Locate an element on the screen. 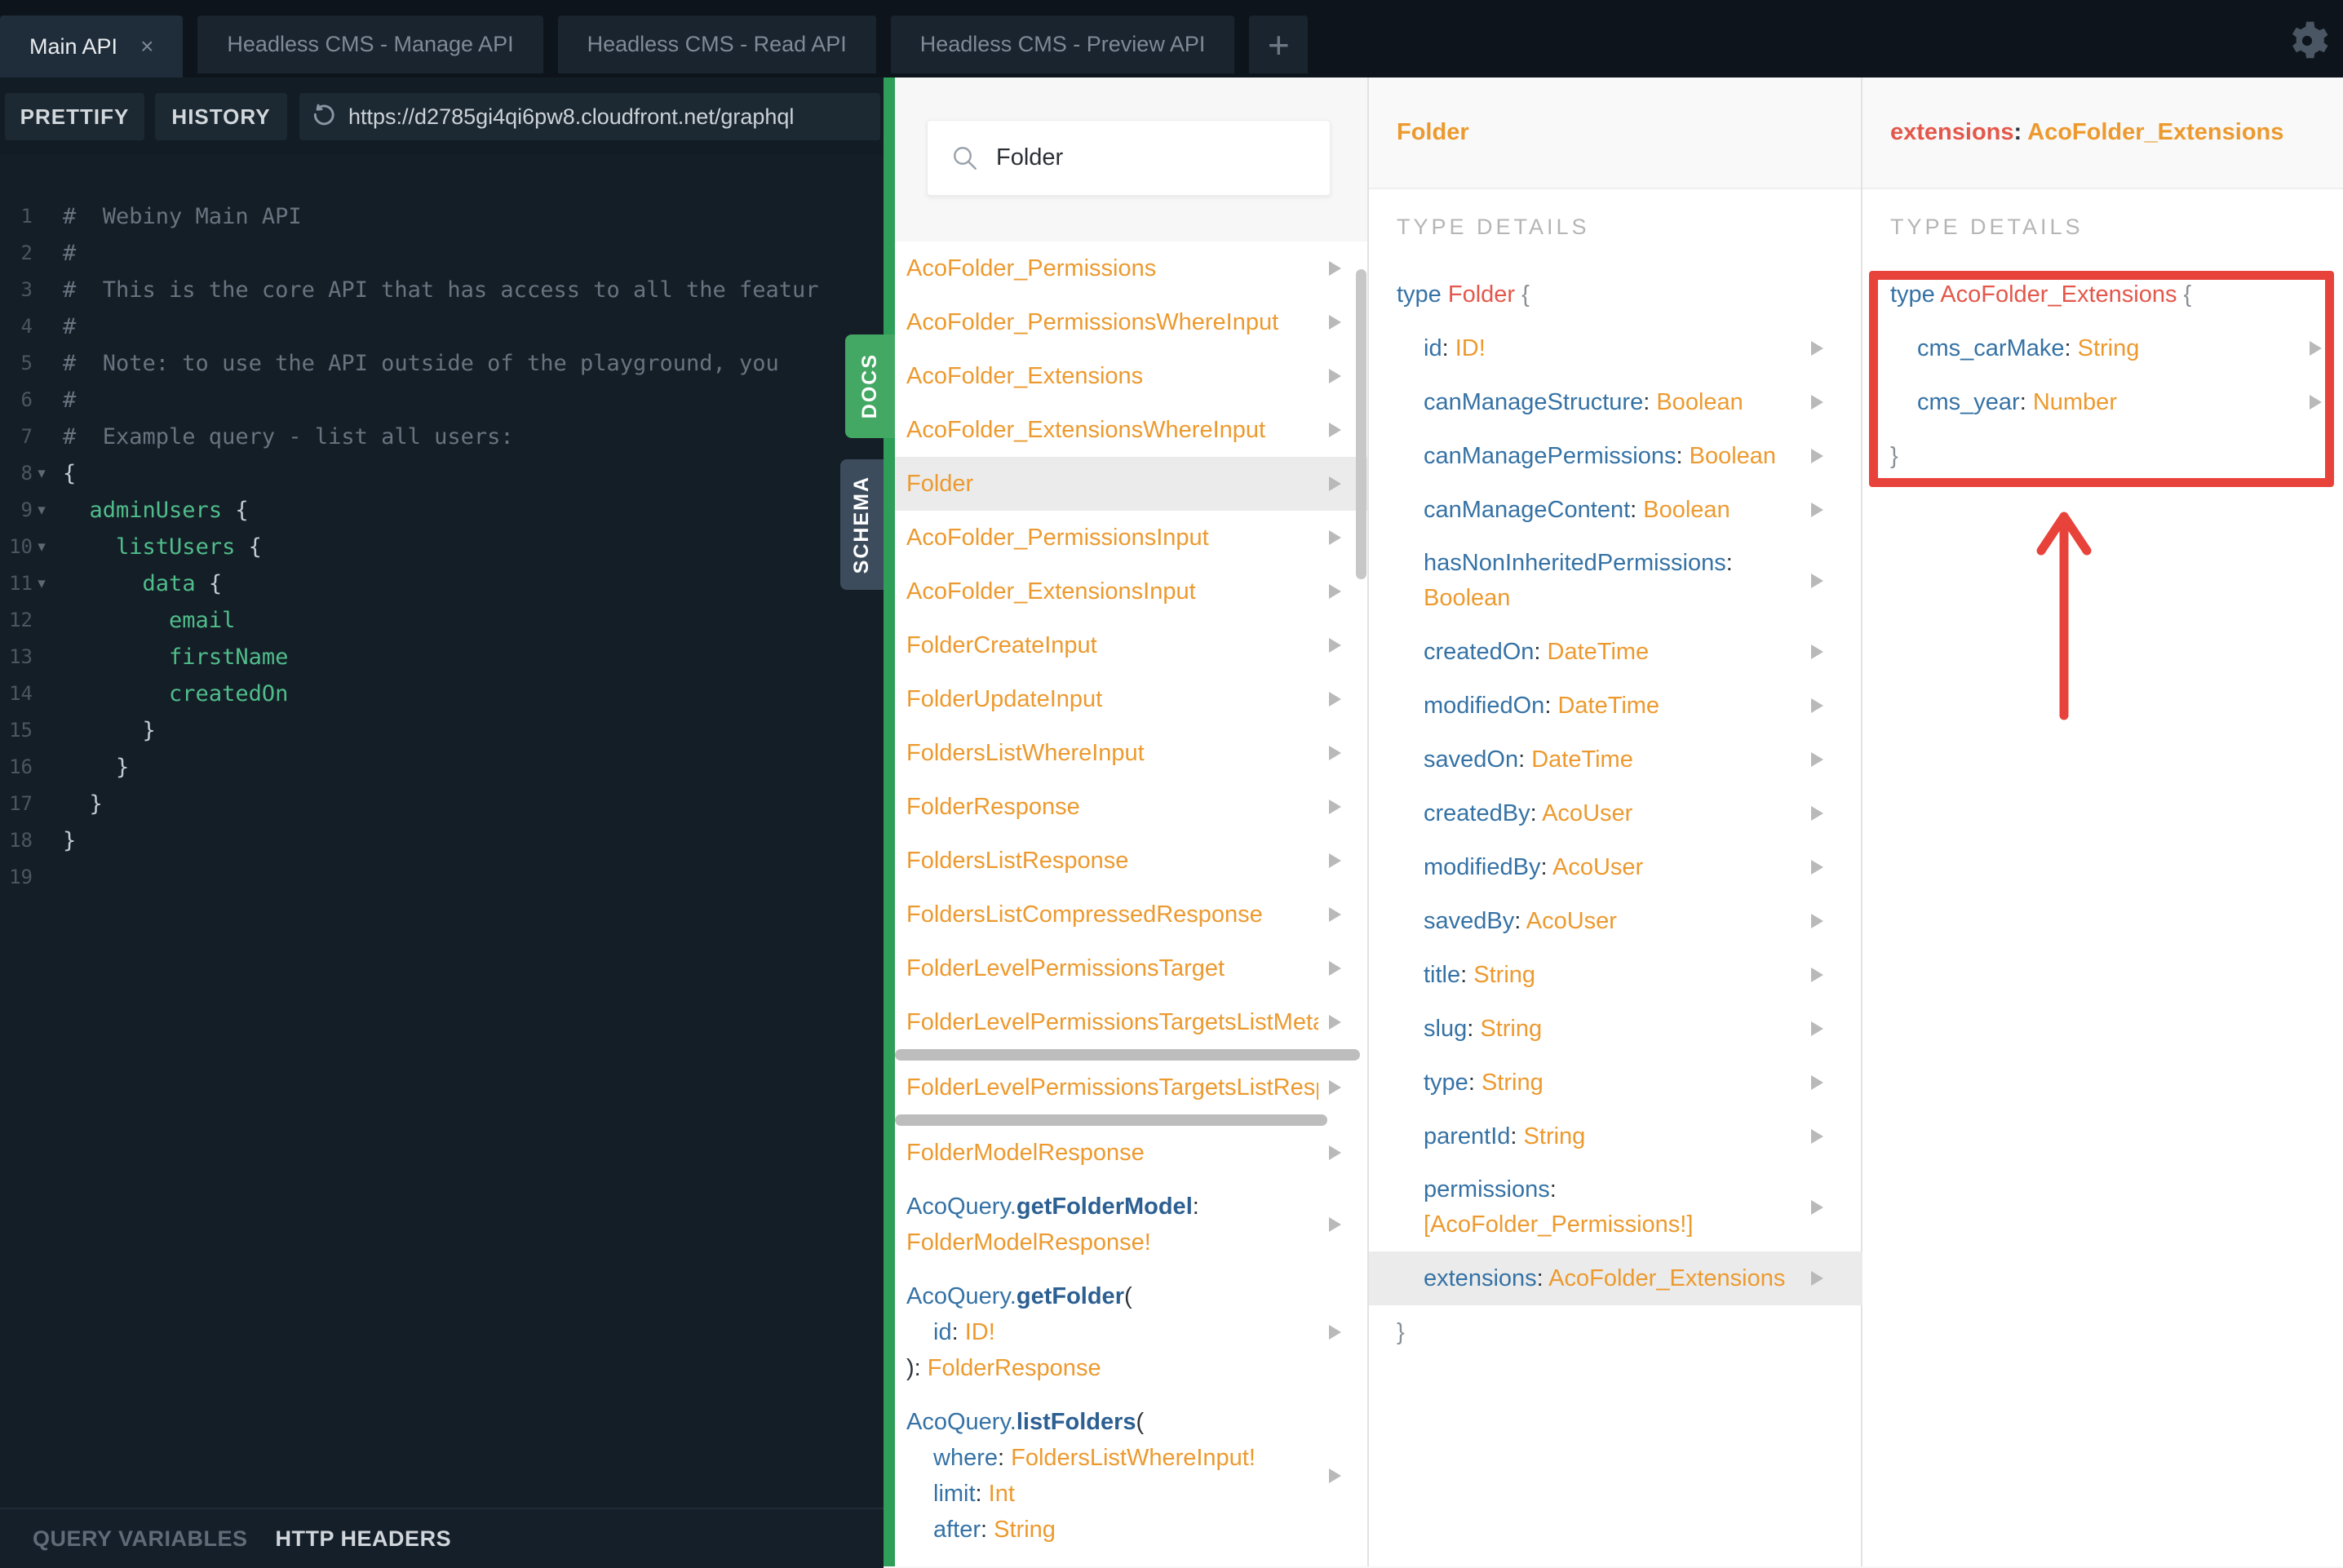 The height and width of the screenshot is (1568, 2343). field-line: canManageStructure: Boolean is located at coordinates (1570, 402).